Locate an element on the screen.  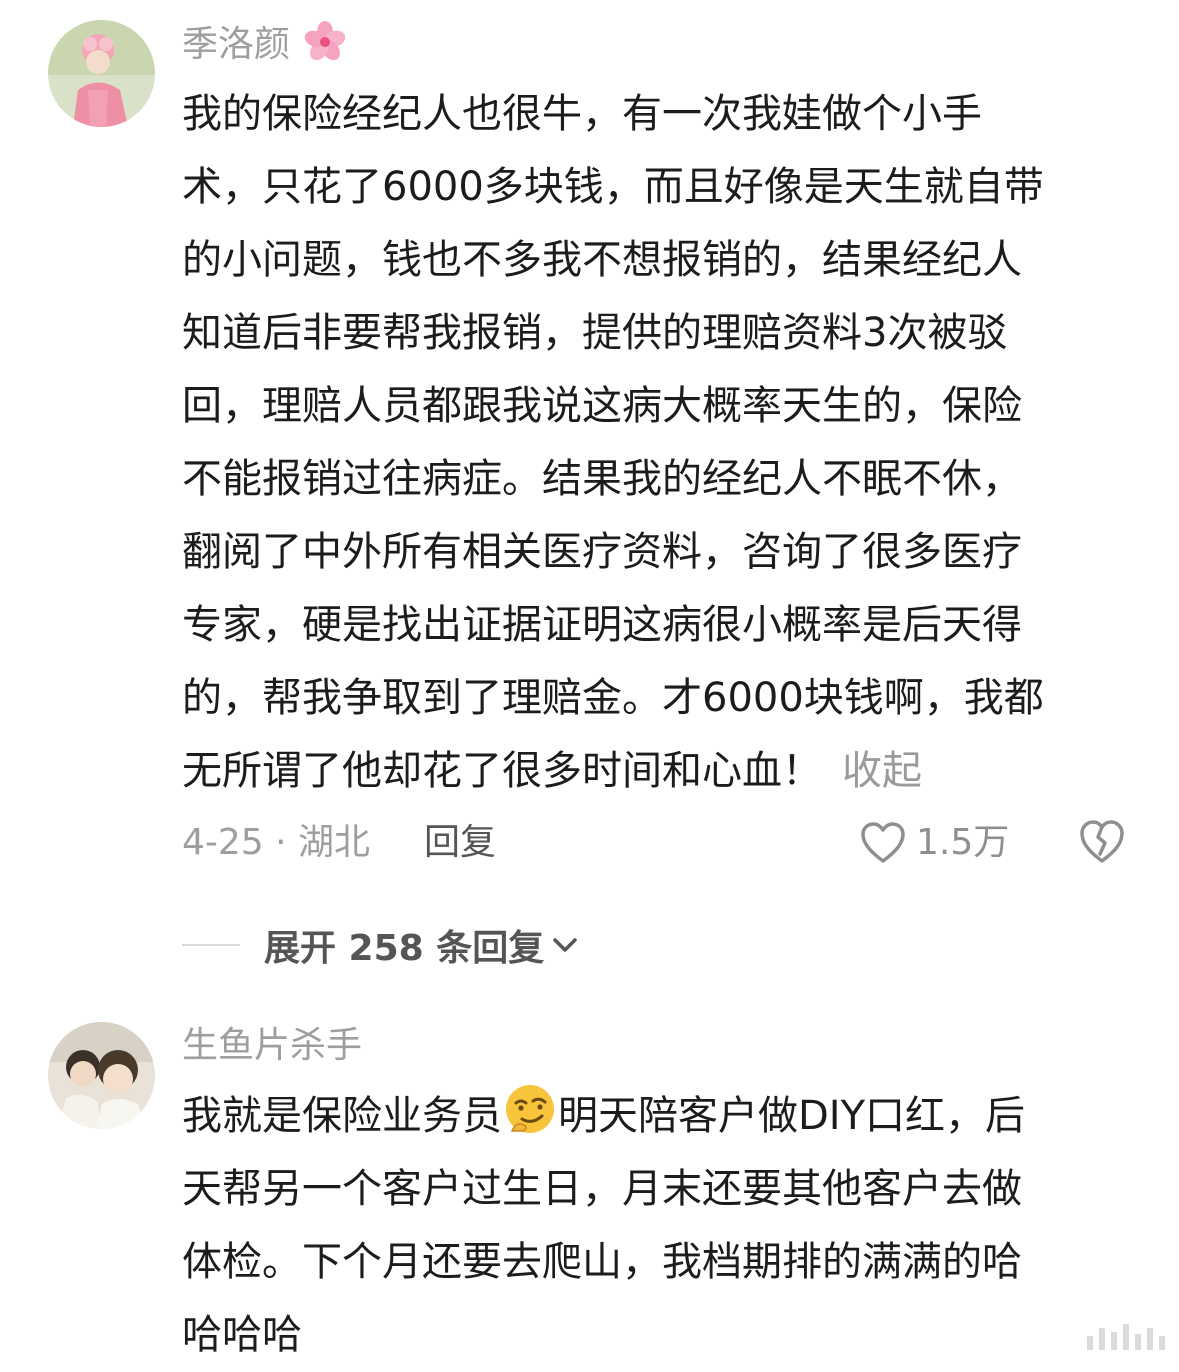
watermark-logo is located at coordinates (1126, 1337).